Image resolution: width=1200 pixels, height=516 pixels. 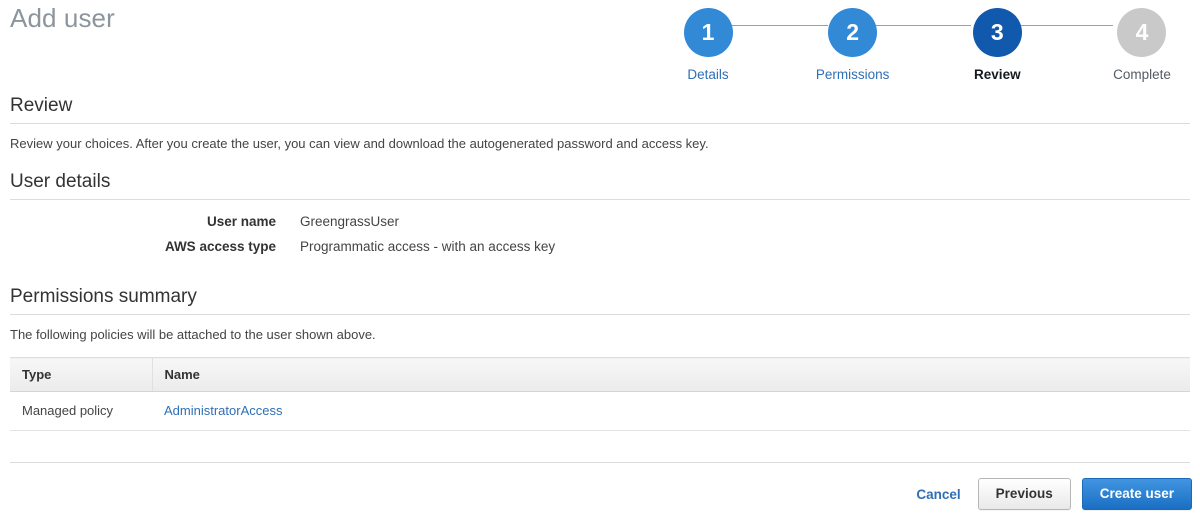 I want to click on page-title: Add user, so click(x=62, y=18).